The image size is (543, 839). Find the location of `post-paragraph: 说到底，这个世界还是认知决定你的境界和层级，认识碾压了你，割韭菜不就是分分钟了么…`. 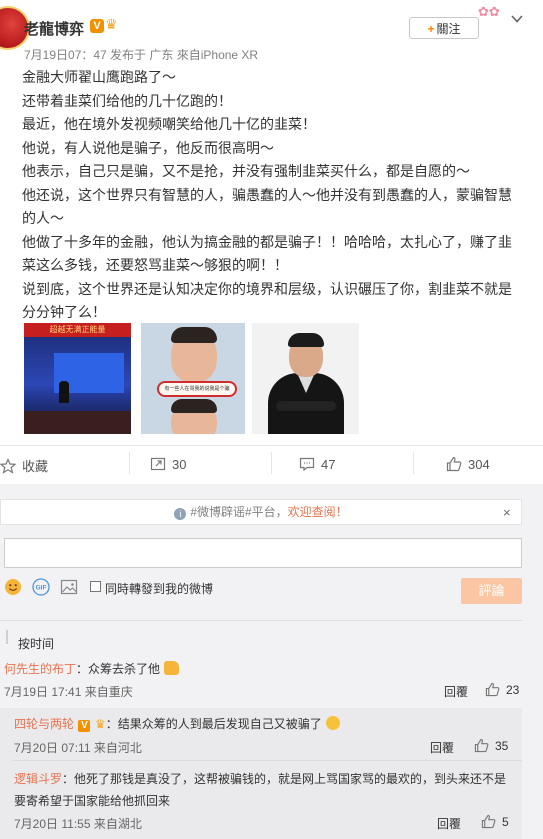

post-paragraph: 说到底，这个世界还是认知决定你的境界和层级，认识碾压了你，割韭菜不就是分分钟了么… is located at coordinates (267, 300).